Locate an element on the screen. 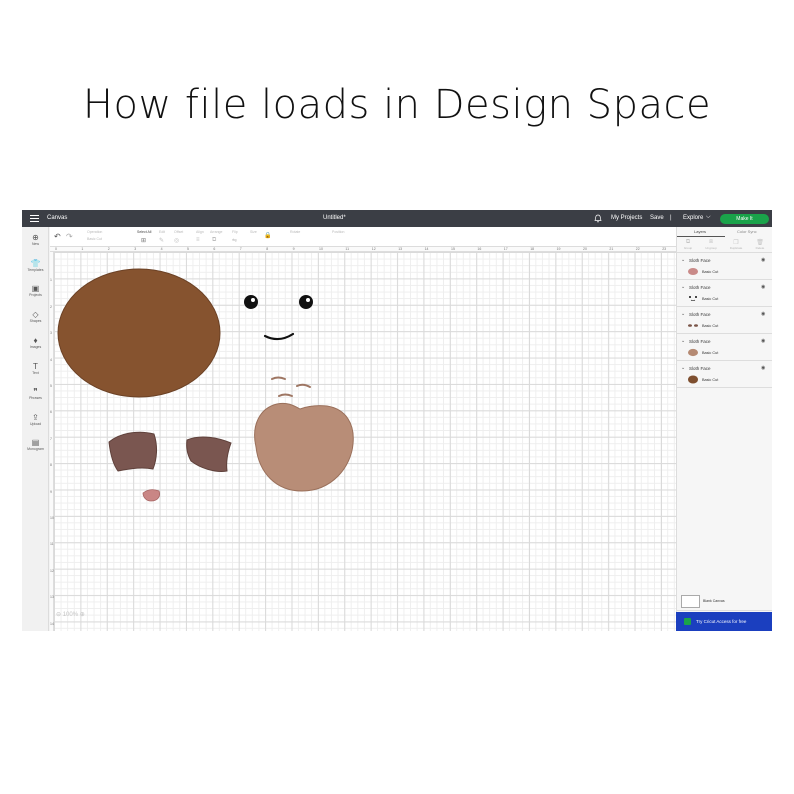  shirt-icon: 👕 is located at coordinates (35, 263).